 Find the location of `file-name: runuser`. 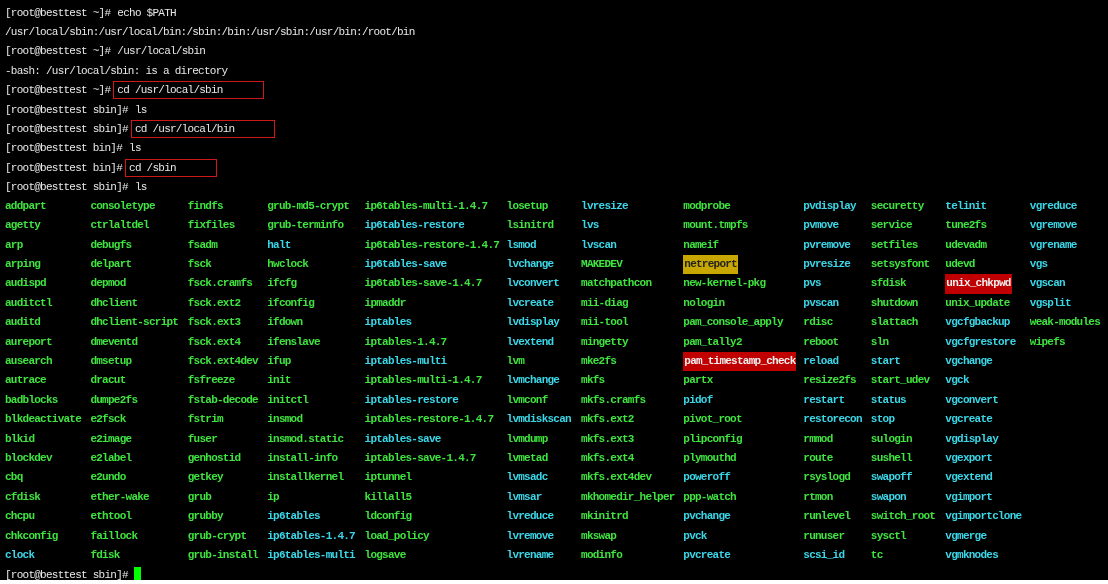

file-name: runuser is located at coordinates (824, 536).